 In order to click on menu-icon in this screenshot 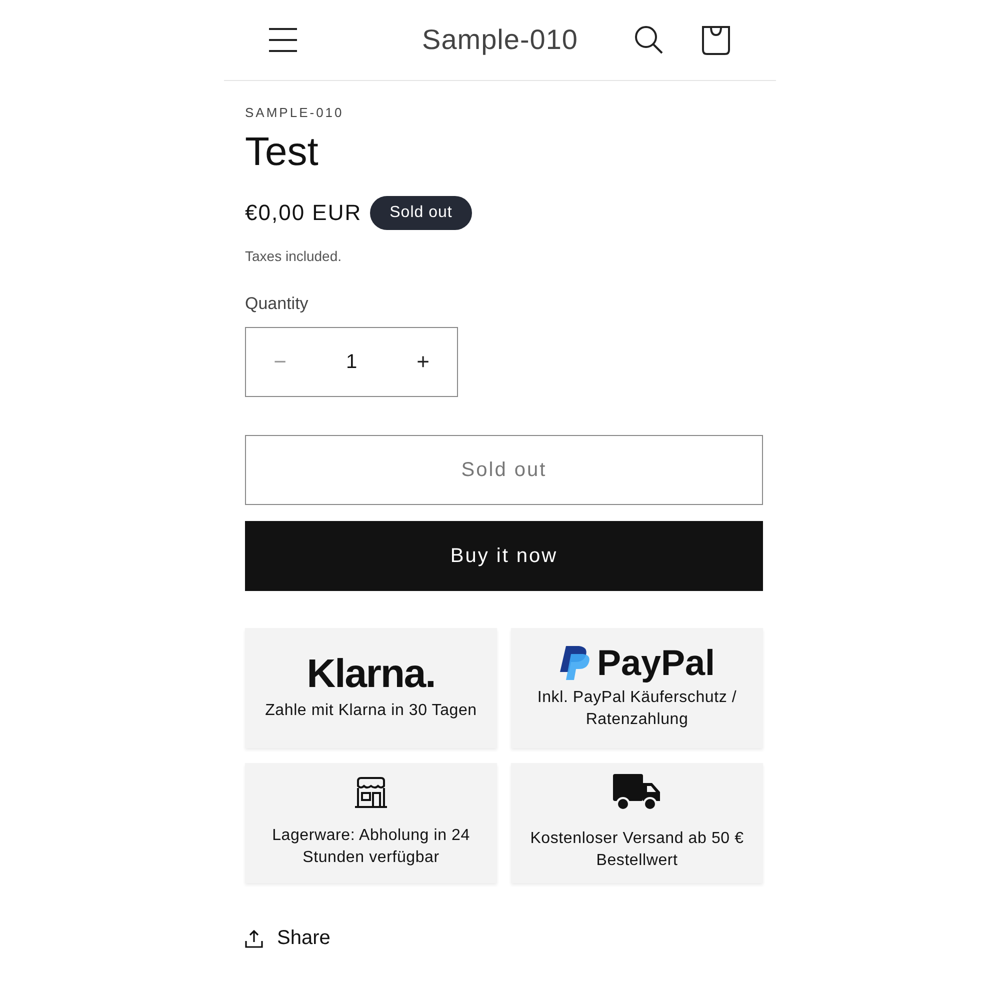, I will do `click(283, 40)`.